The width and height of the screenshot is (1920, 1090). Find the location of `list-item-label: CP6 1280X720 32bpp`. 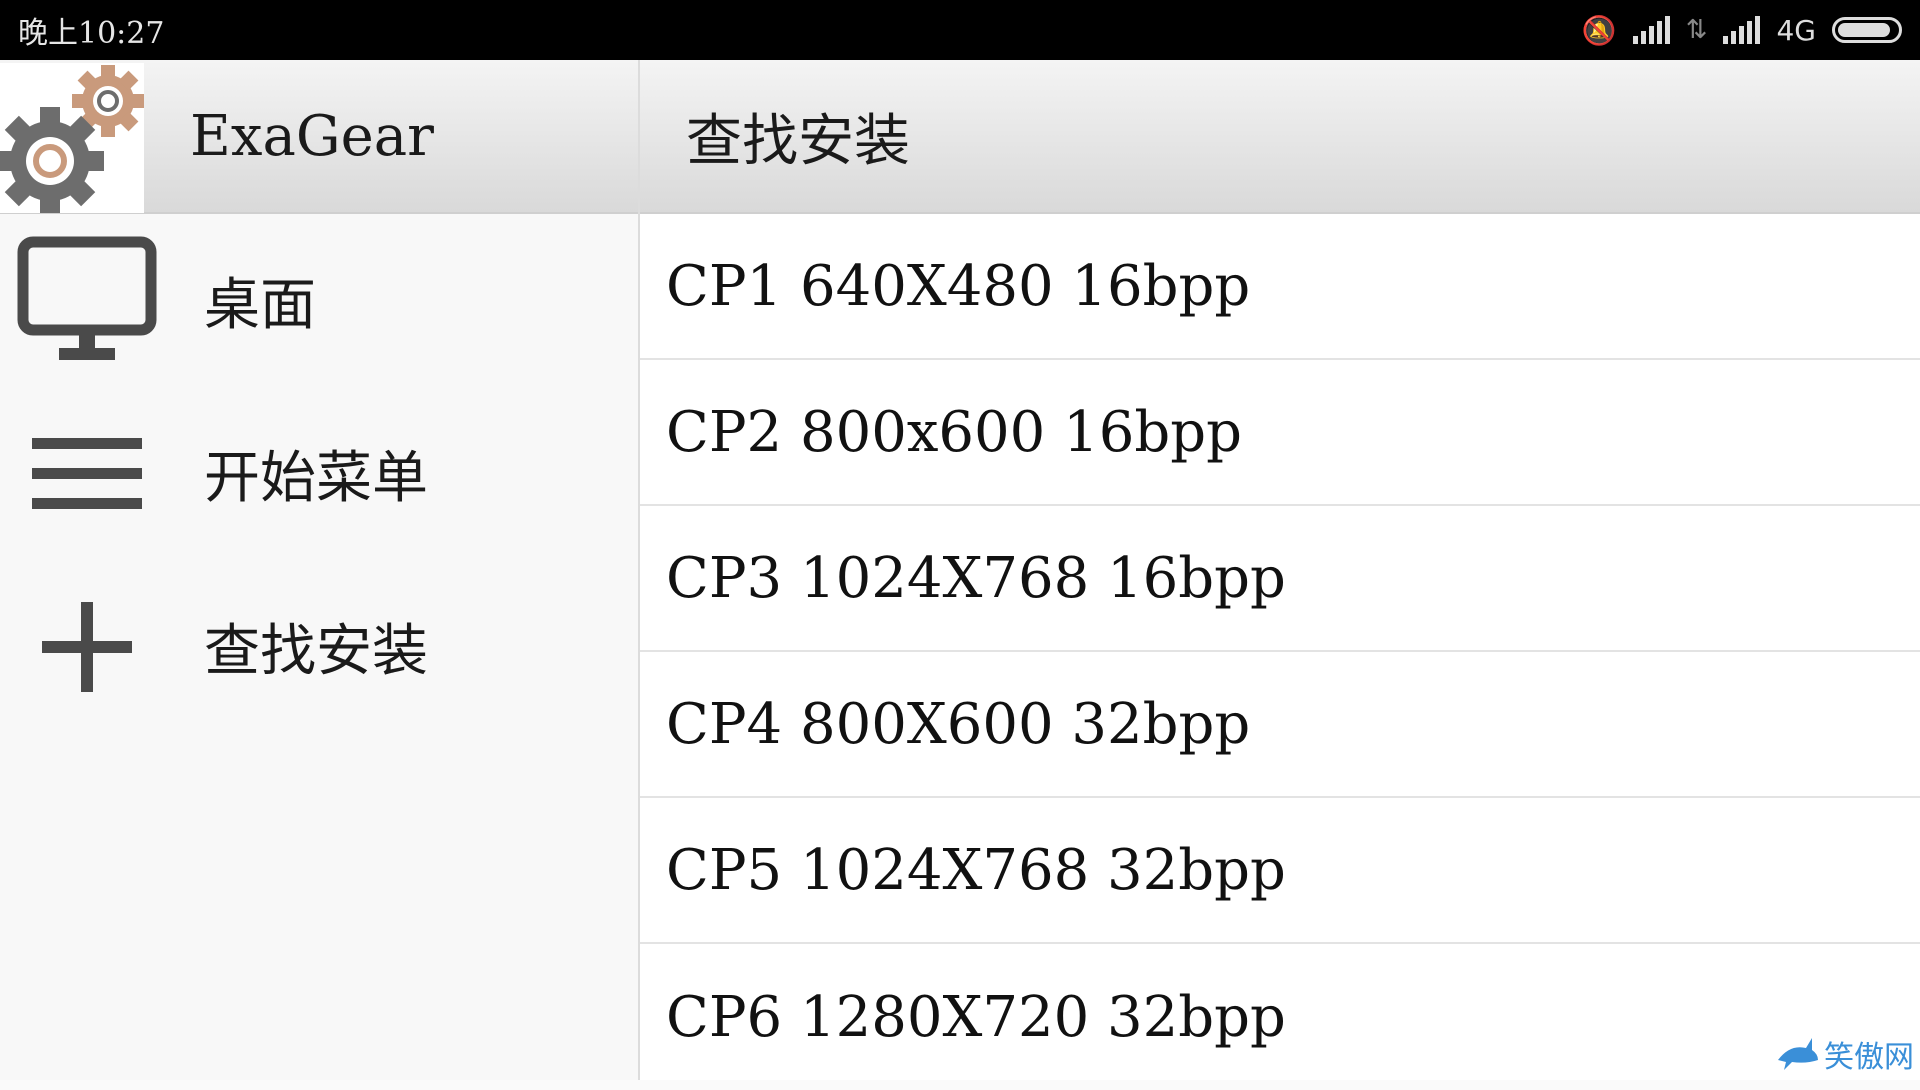

list-item-label: CP6 1280X720 32bpp is located at coordinates (976, 1017).